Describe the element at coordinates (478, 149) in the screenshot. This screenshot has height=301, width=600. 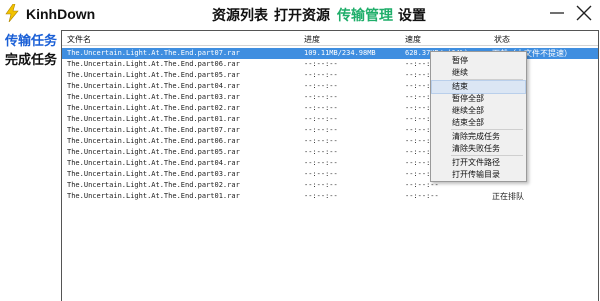
I see `context-menu-item: 清除失败任务` at that location.